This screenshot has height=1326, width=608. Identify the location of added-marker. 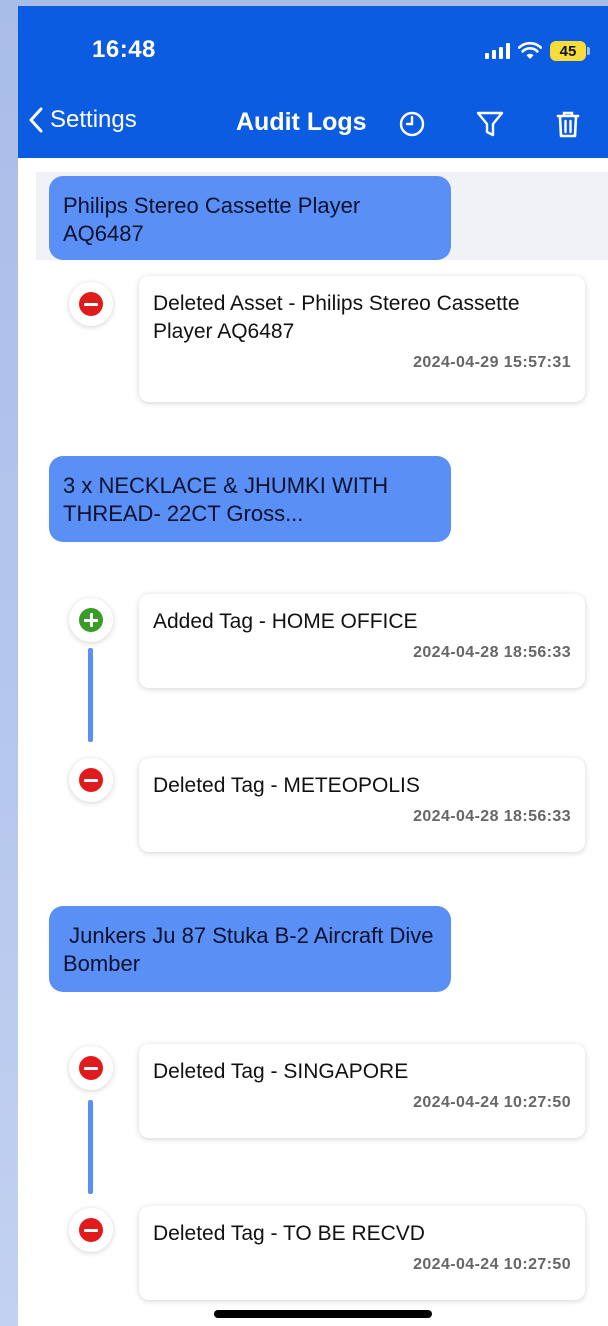
(91, 620).